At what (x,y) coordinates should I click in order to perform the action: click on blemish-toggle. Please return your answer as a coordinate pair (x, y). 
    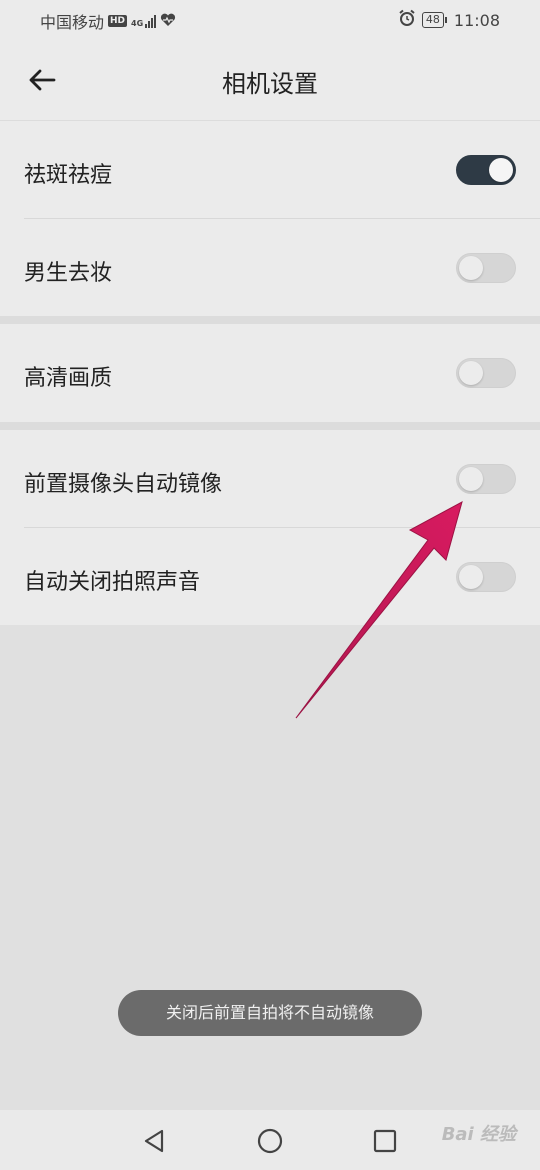
    Looking at the image, I should click on (486, 170).